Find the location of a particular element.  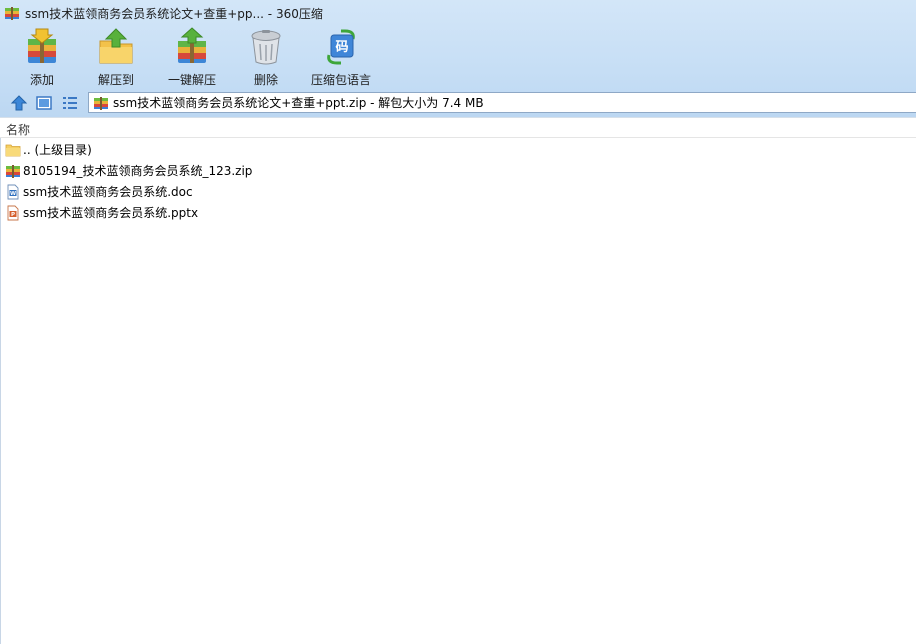

list-item-pptx: P ssm技术蓝领商务会员系统.pptx is located at coordinates (458, 212).